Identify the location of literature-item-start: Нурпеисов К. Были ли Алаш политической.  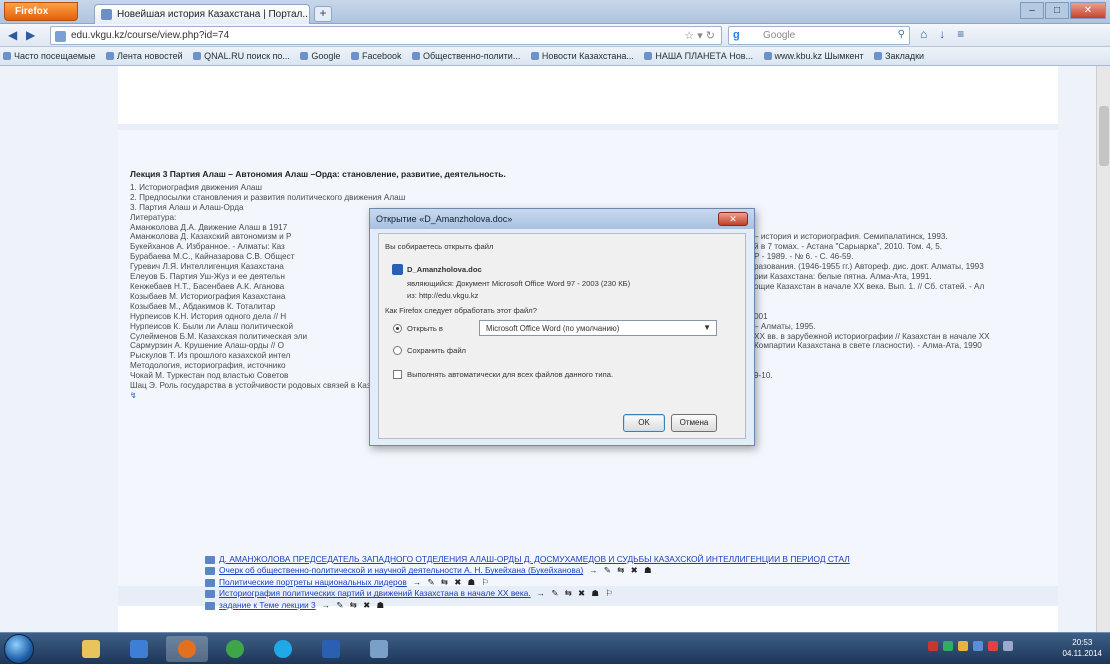
(212, 326).